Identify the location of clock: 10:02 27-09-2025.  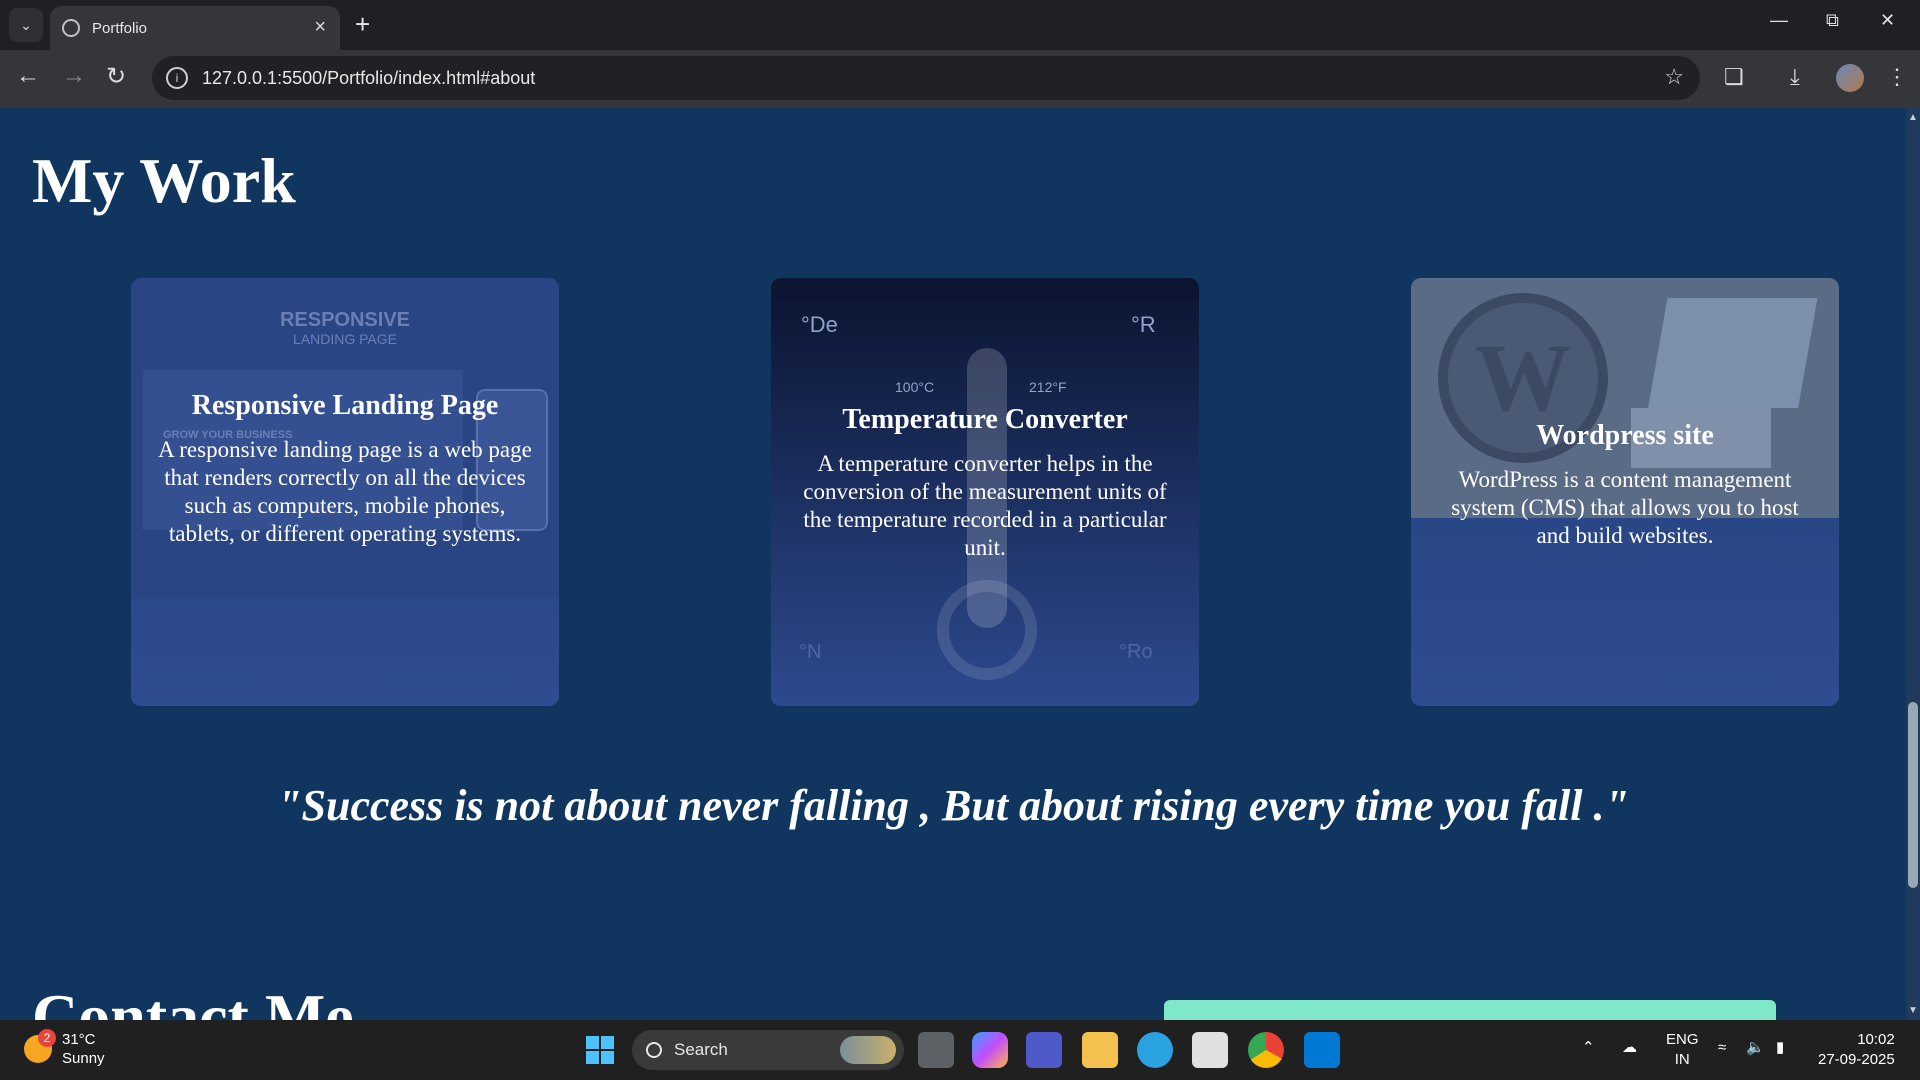
(1856, 1050).